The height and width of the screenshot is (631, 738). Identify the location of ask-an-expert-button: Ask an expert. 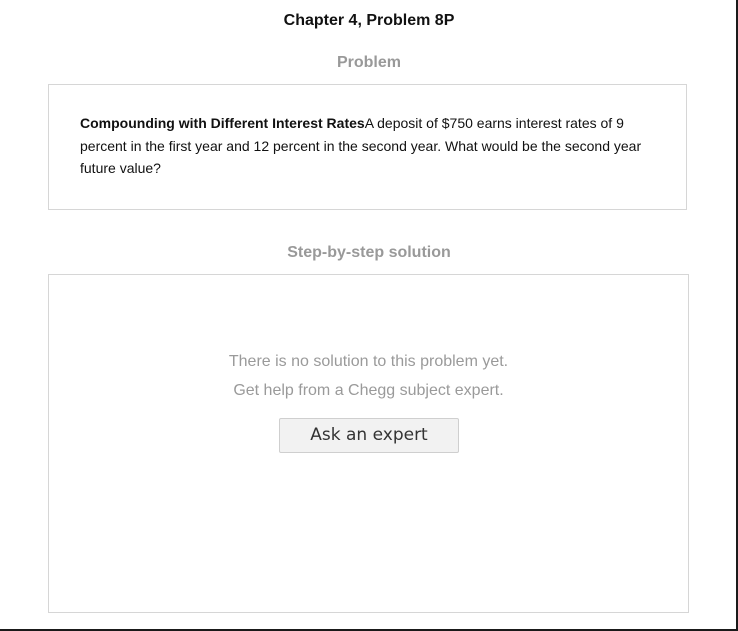
(369, 435).